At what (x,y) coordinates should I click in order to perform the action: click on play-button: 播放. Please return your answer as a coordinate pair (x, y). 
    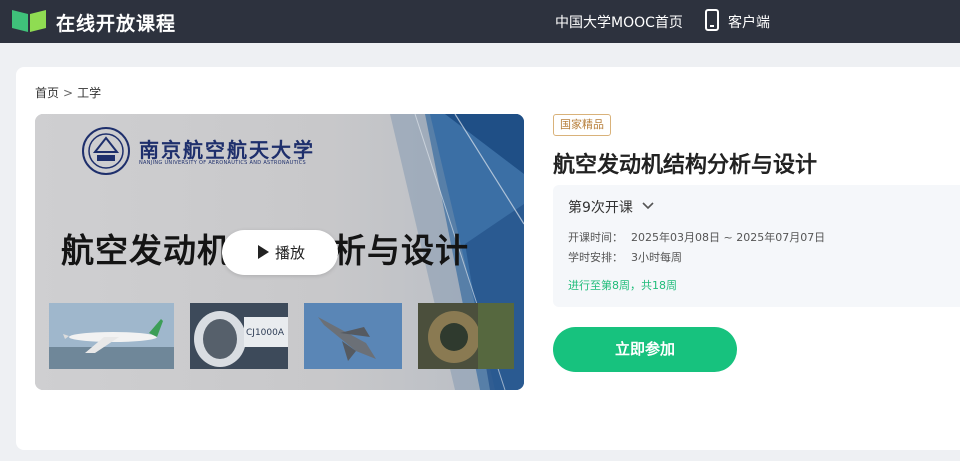
    Looking at the image, I should click on (280, 252).